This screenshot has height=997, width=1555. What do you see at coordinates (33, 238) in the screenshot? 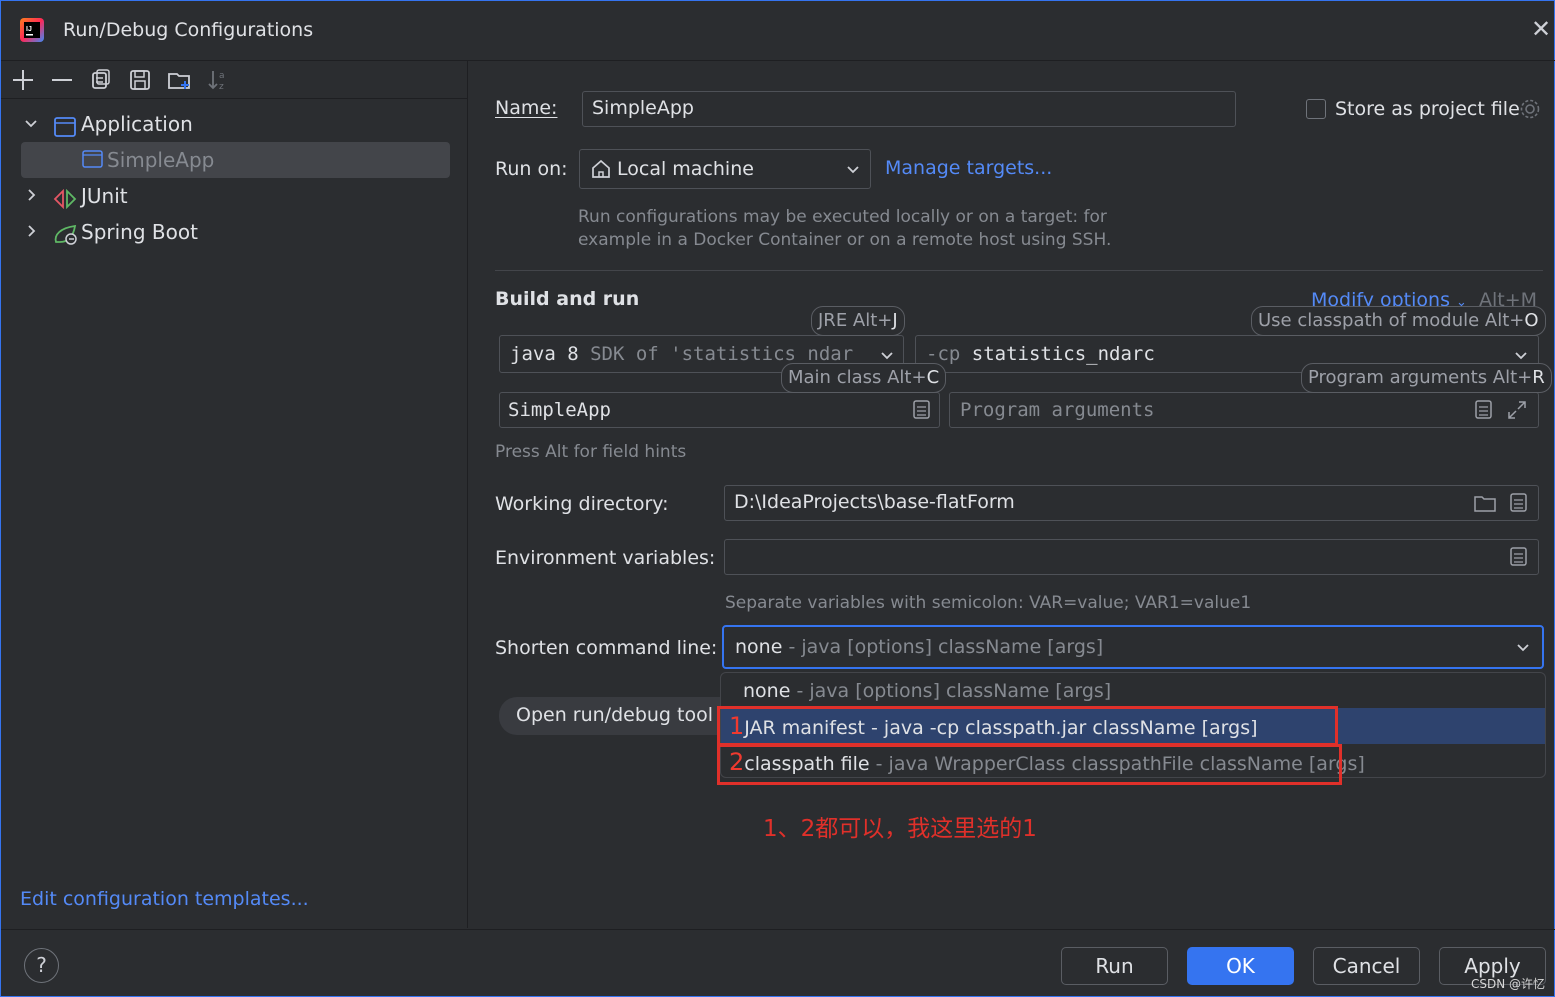
I see `chevron-right-icon` at bounding box center [33, 238].